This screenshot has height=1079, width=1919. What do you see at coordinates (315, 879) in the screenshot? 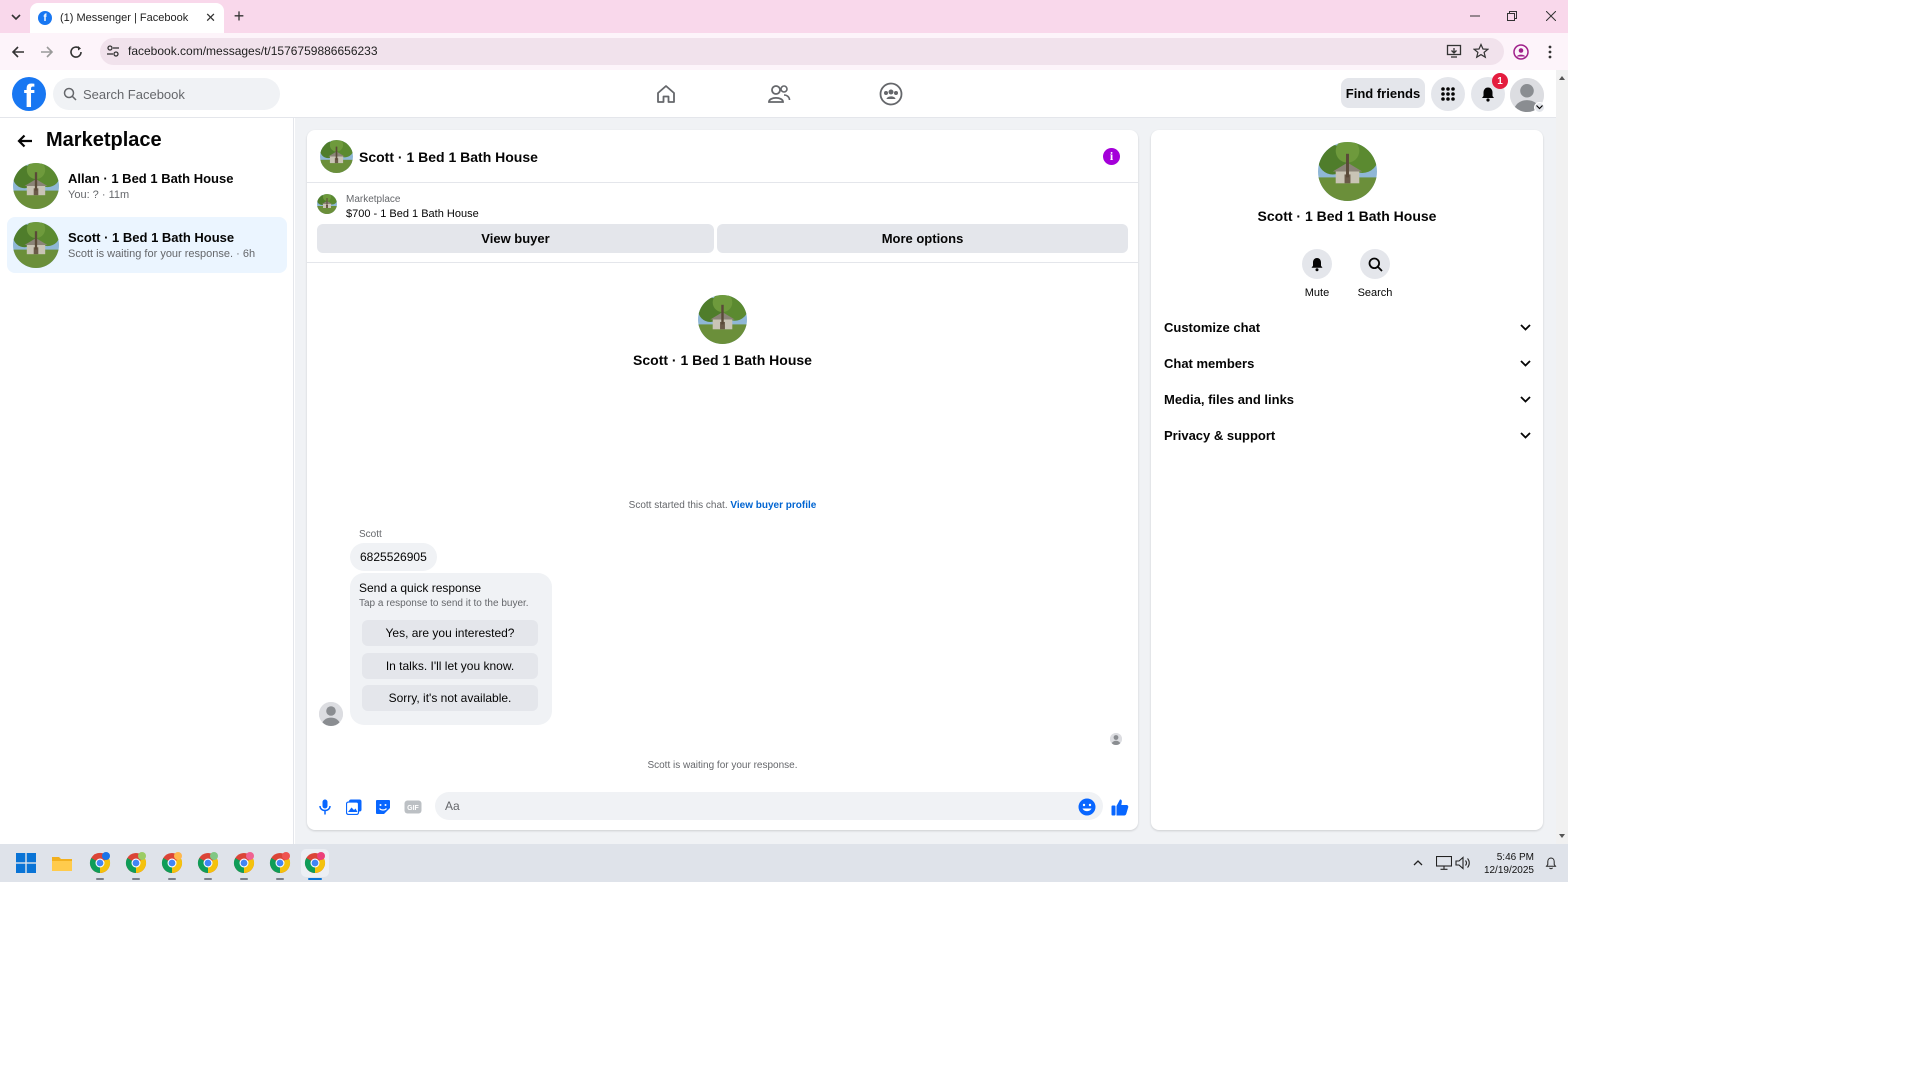
I see `active-indicator` at bounding box center [315, 879].